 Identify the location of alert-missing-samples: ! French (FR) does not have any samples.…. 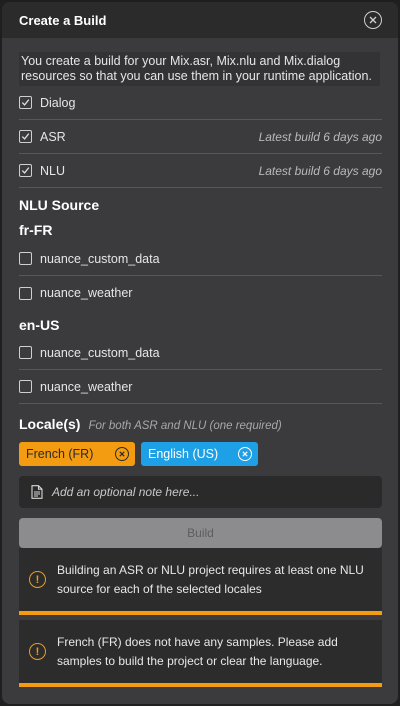
(200, 653).